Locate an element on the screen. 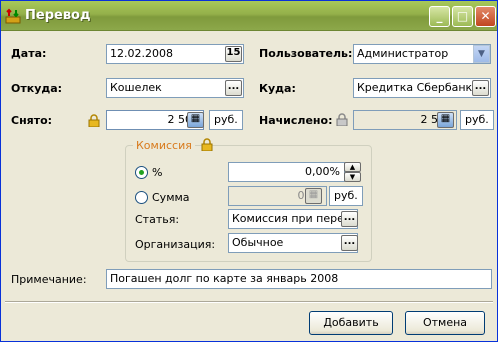  date-value: 12.02.2008 is located at coordinates (141, 53).